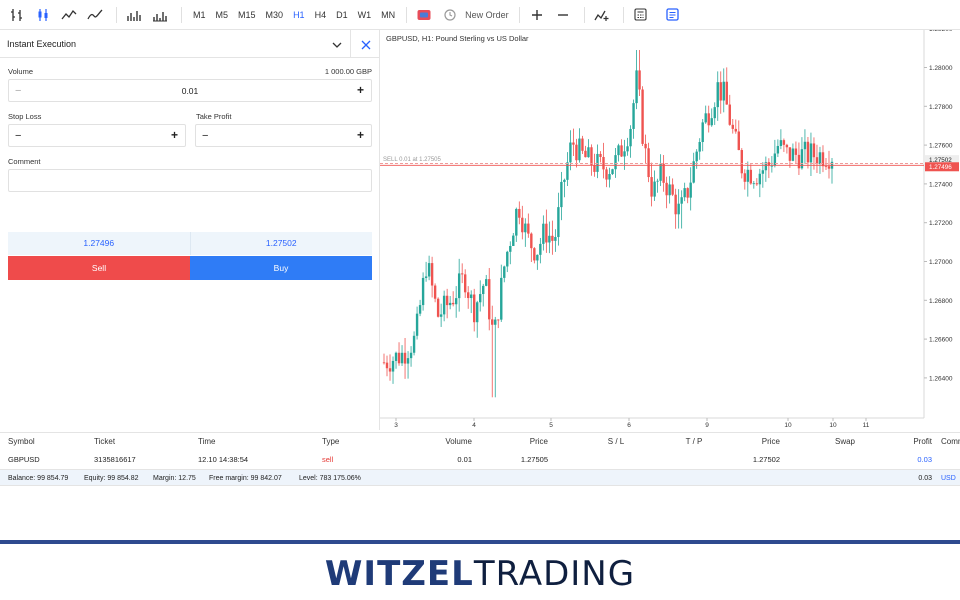 This screenshot has width=960, height=600. I want to click on col-ticket: Ticket, so click(104, 442).